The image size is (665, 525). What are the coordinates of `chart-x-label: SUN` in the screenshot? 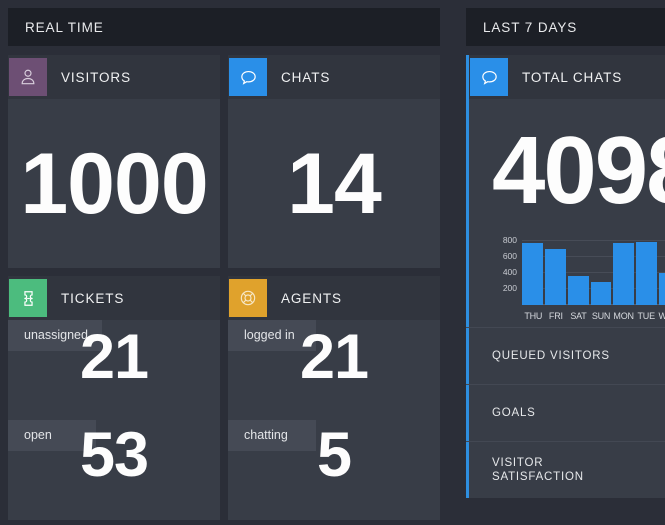 It's located at (601, 316).